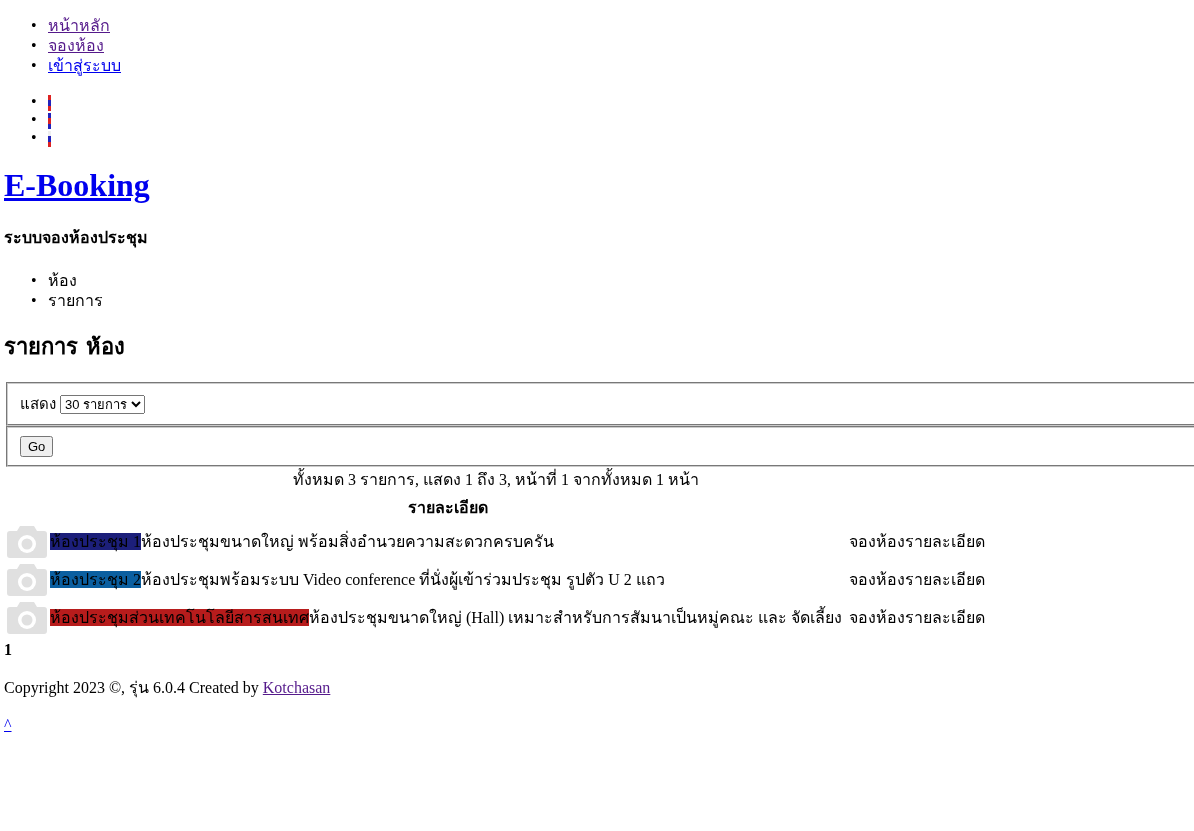  Describe the element at coordinates (95, 579) in the screenshot. I see `room-name: ห้องประชุม 2` at that location.